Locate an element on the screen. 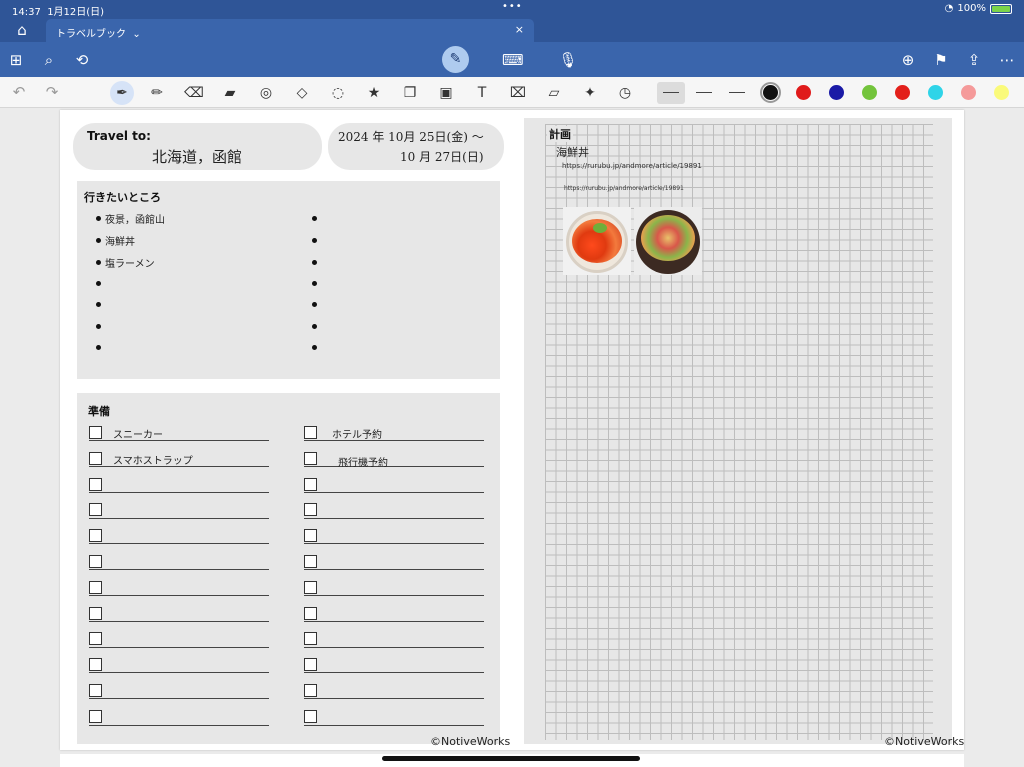 Image resolution: width=1024 pixels, height=767 pixels. keyboard-icon: ⌨ is located at coordinates (513, 60).